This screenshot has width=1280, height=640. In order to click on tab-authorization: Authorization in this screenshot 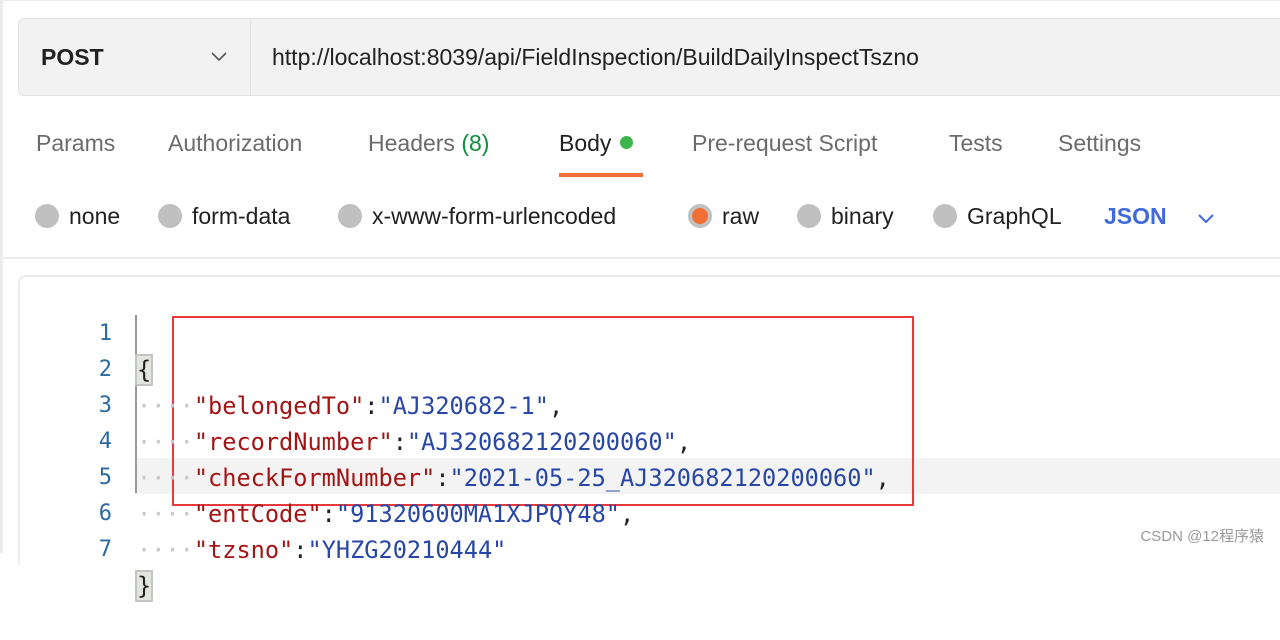, I will do `click(235, 143)`.